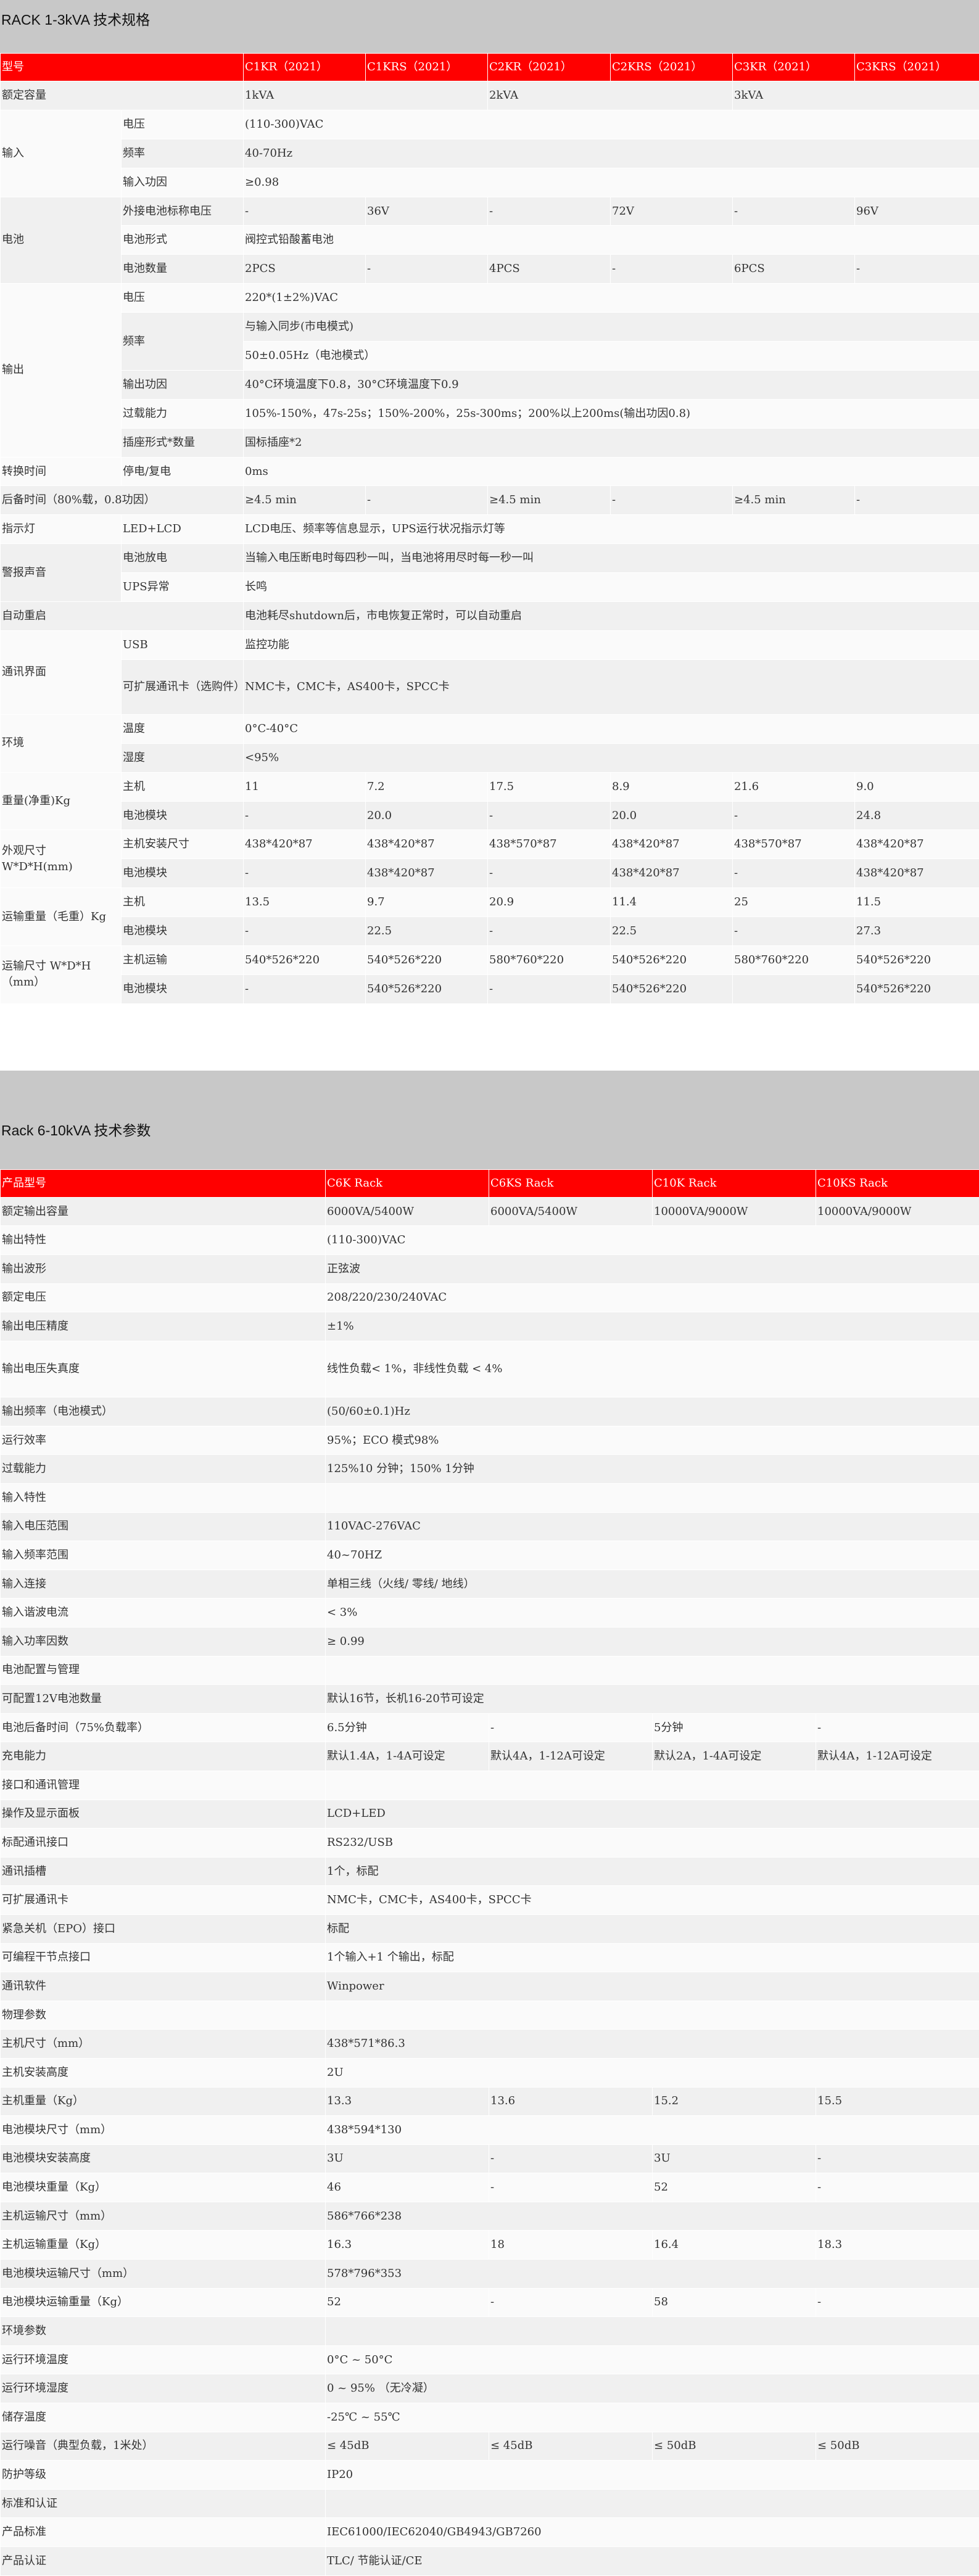  What do you see at coordinates (490, 2245) in the screenshot?
I see `spec-2-row: 主机运输重量（Kg）16.31816.418.3` at bounding box center [490, 2245].